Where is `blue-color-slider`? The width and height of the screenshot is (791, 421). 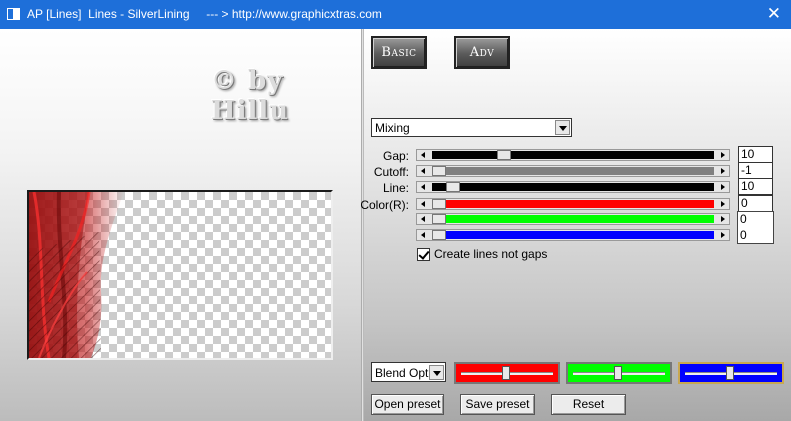 blue-color-slider is located at coordinates (731, 373).